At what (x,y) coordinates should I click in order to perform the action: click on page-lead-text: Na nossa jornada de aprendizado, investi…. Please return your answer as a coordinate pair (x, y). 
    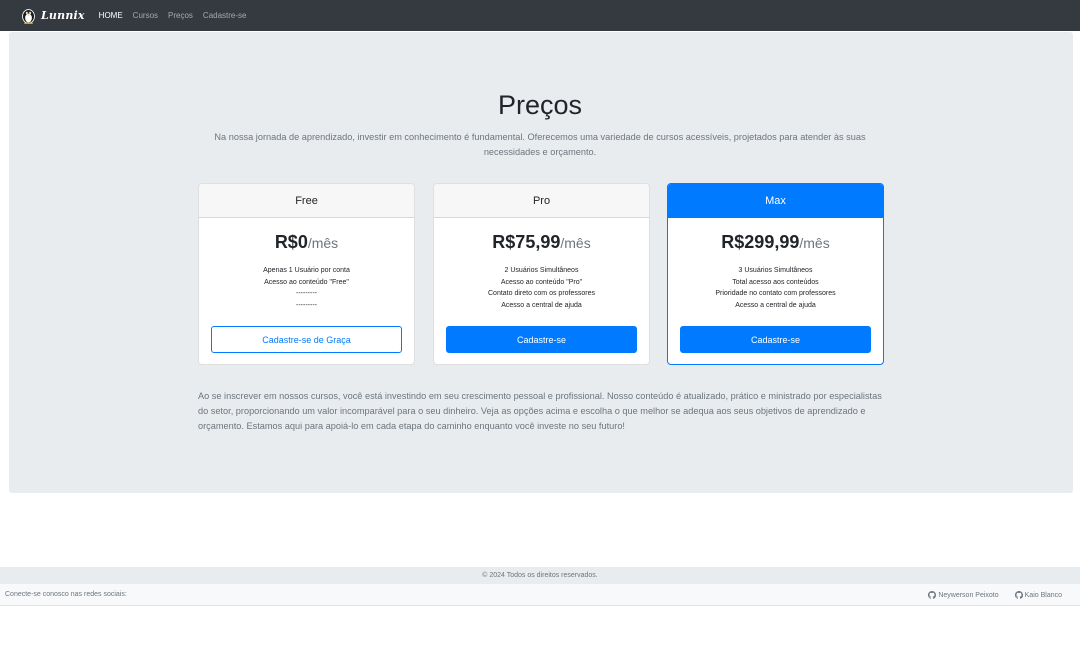
    Looking at the image, I should click on (540, 144).